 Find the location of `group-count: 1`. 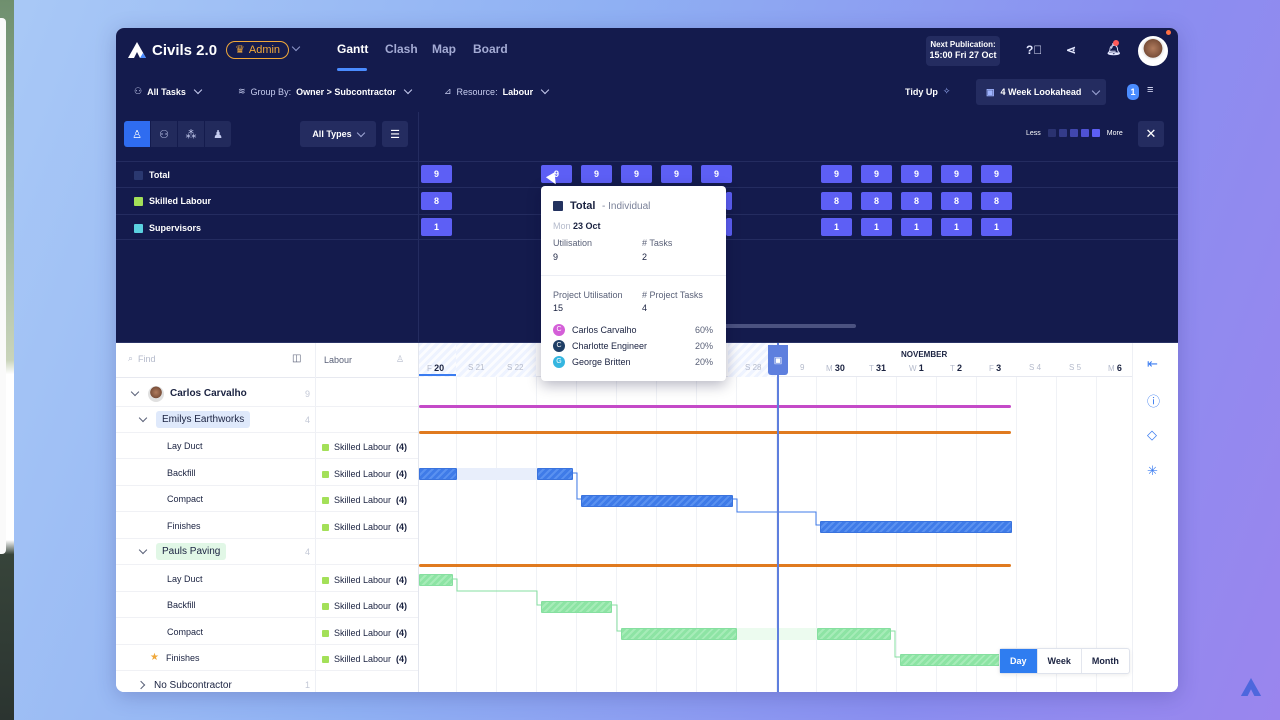

group-count: 1 is located at coordinates (308, 685).